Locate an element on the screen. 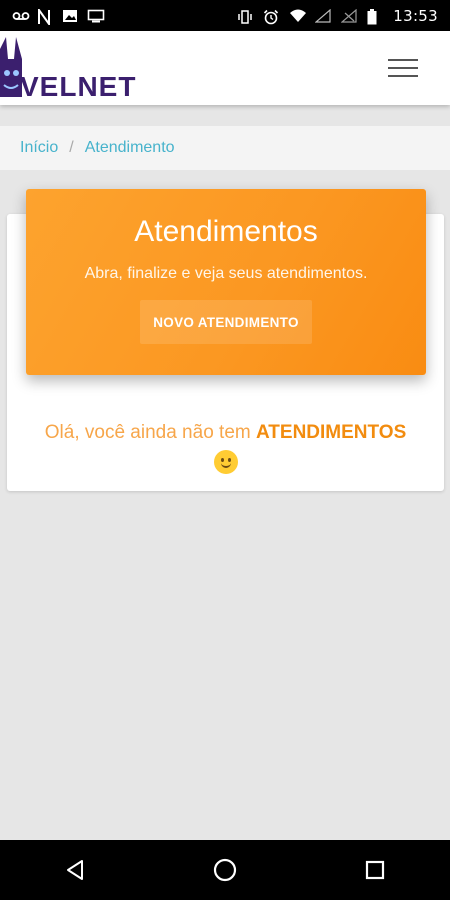  breadcrumb: Início / Atendimento is located at coordinates (225, 148).